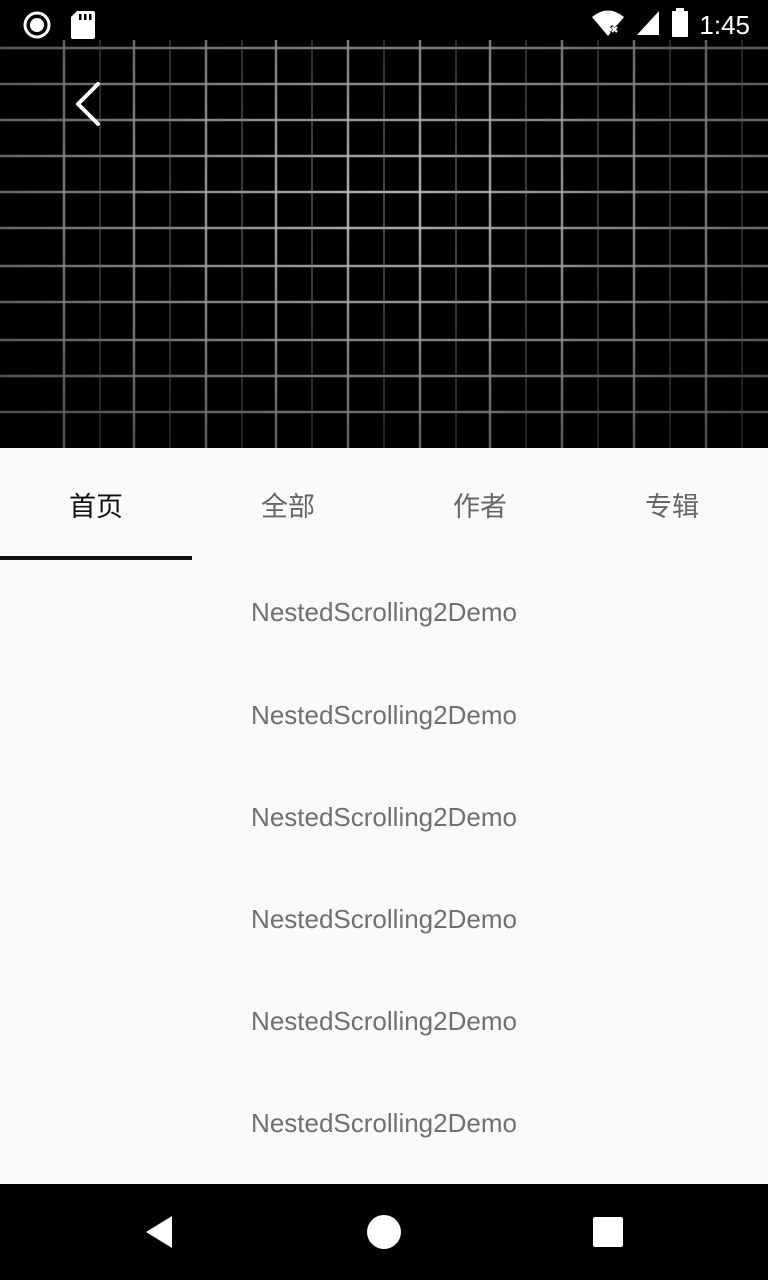 The width and height of the screenshot is (768, 1280). I want to click on home-circle-icon, so click(384, 1232).